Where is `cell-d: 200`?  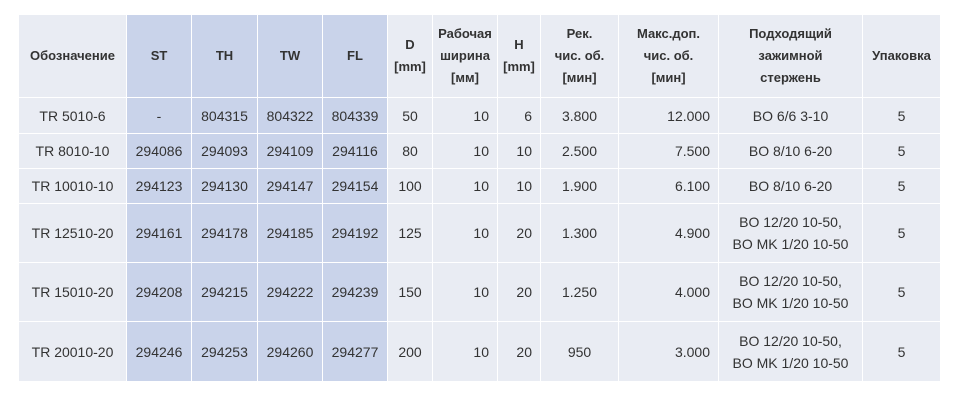
cell-d: 200 is located at coordinates (410, 351).